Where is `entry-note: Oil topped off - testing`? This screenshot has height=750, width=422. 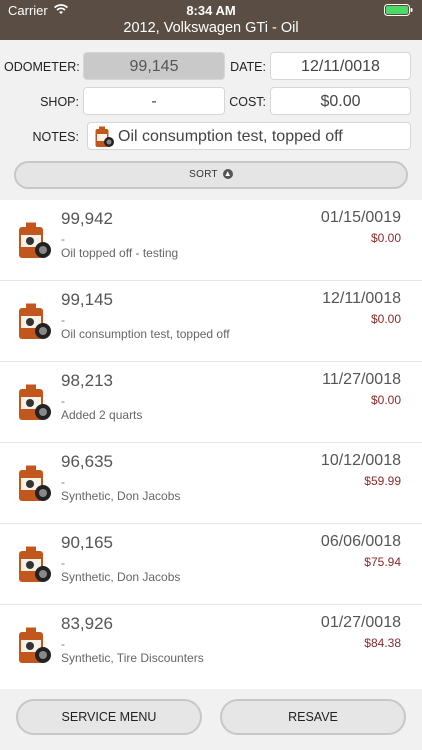 entry-note: Oil topped off - testing is located at coordinates (120, 253).